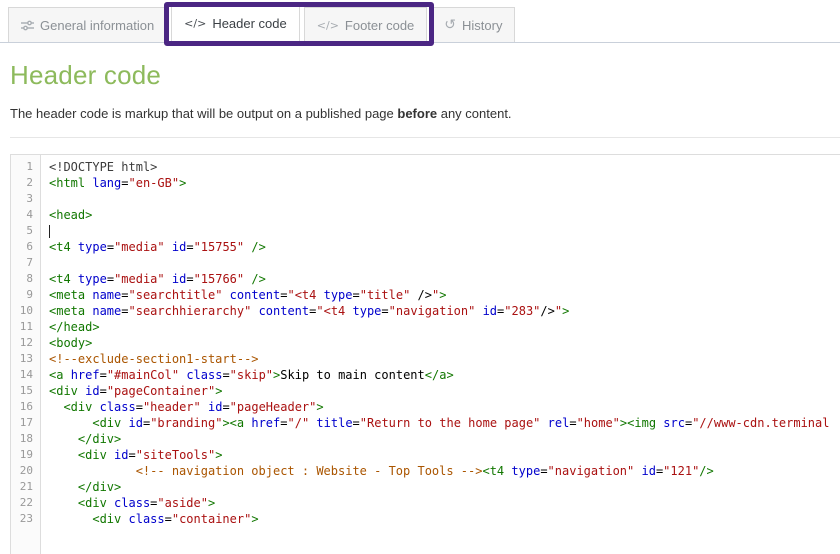 This screenshot has width=840, height=554. I want to click on description-text-after: any content., so click(474, 113).